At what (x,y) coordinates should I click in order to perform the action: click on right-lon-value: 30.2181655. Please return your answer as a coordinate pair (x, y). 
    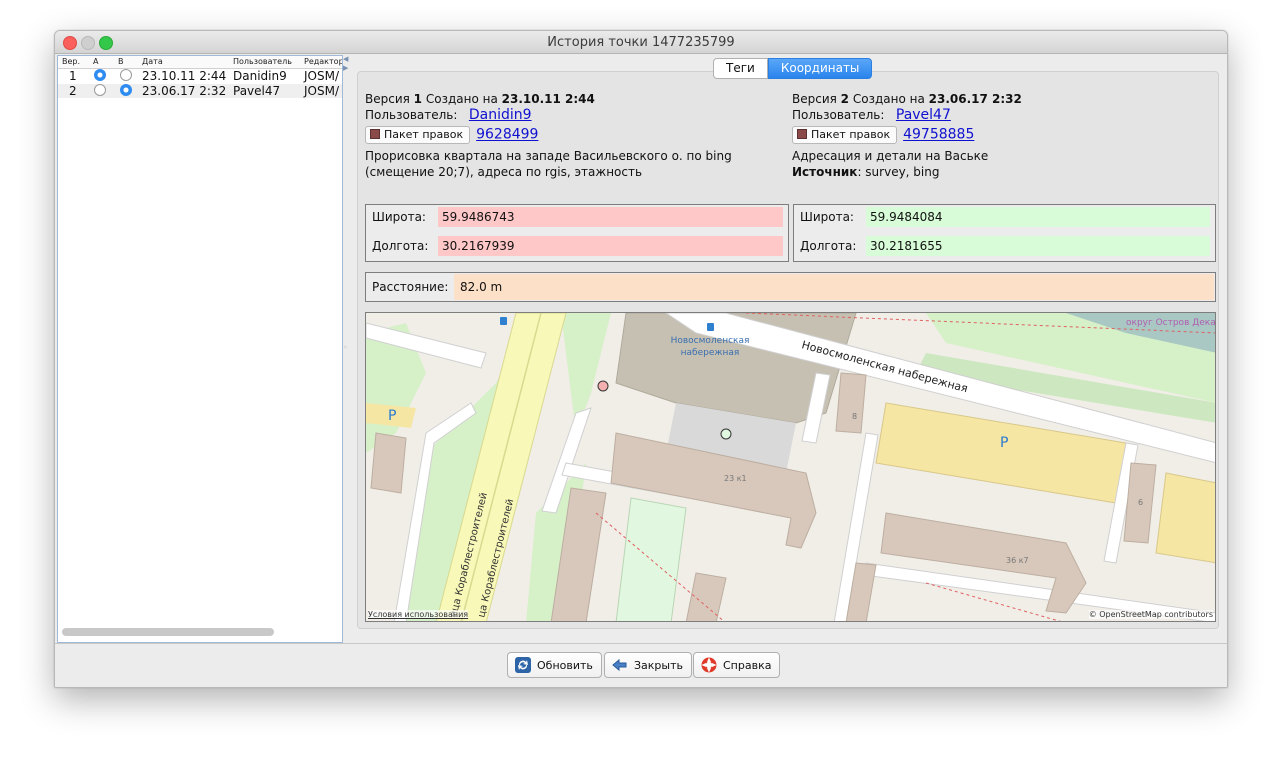
    Looking at the image, I should click on (1038, 246).